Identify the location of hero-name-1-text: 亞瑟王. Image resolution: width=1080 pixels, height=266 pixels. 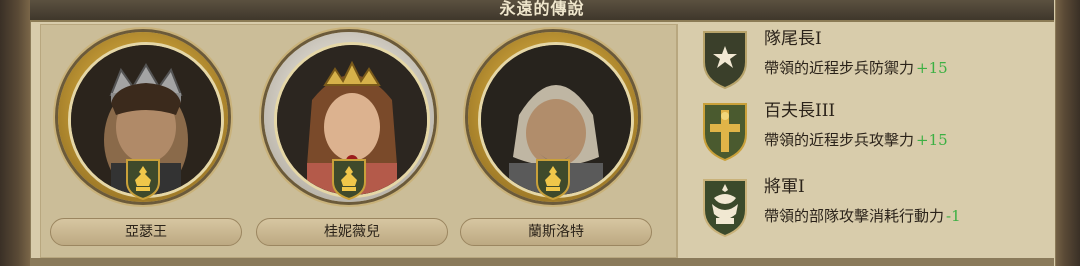
(146, 232).